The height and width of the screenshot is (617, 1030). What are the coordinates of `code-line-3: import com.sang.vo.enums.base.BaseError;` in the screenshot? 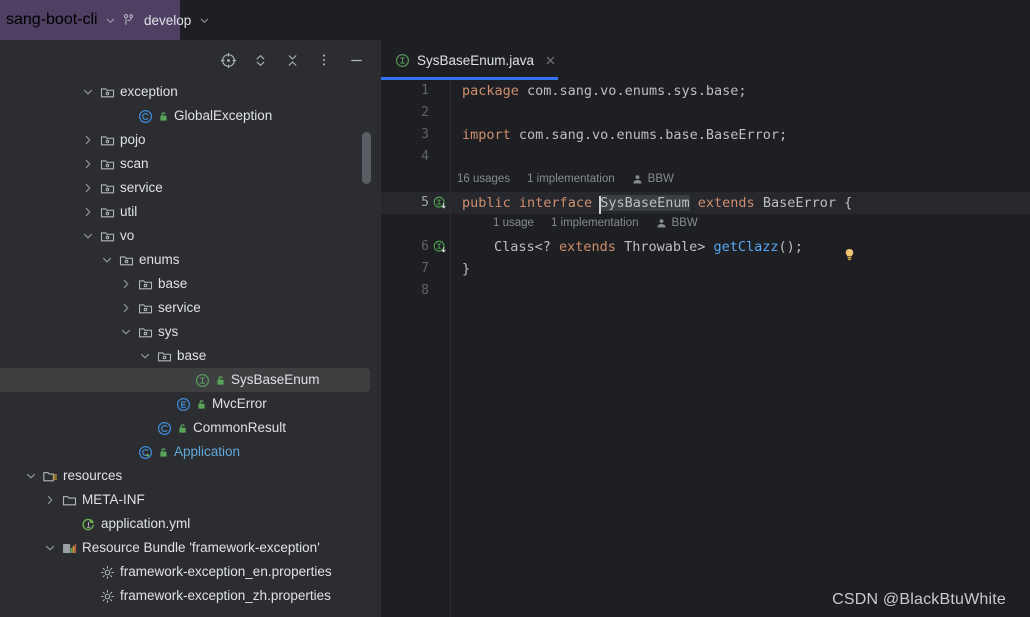 It's located at (624, 135).